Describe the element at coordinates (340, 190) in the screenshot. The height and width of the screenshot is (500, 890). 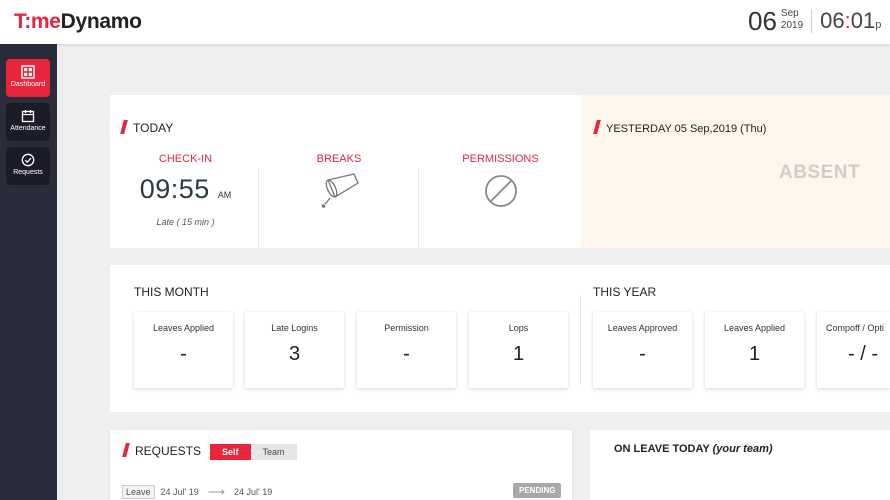
I see `cup-icon` at that location.